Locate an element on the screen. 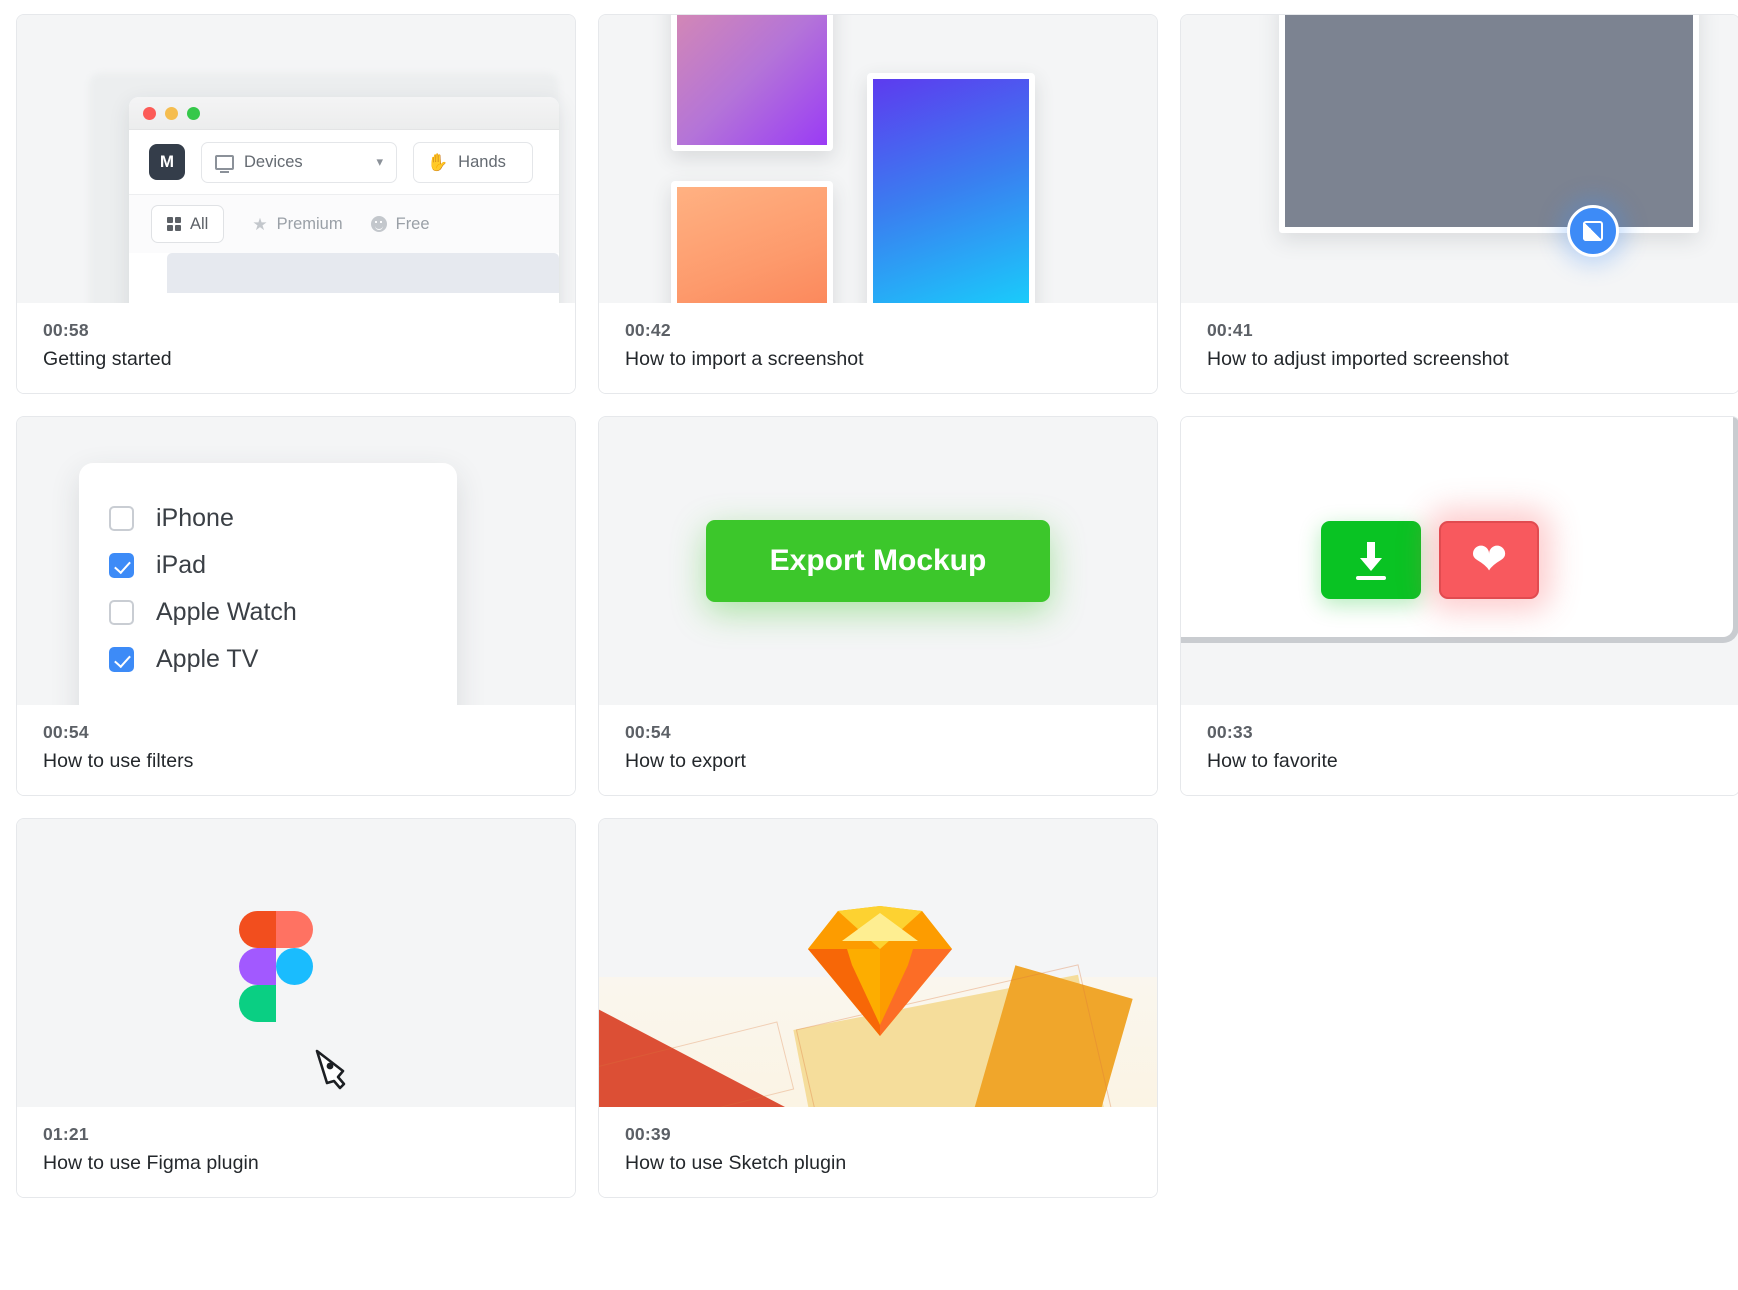 The image size is (1738, 1290). tab-all-label: All is located at coordinates (199, 223).